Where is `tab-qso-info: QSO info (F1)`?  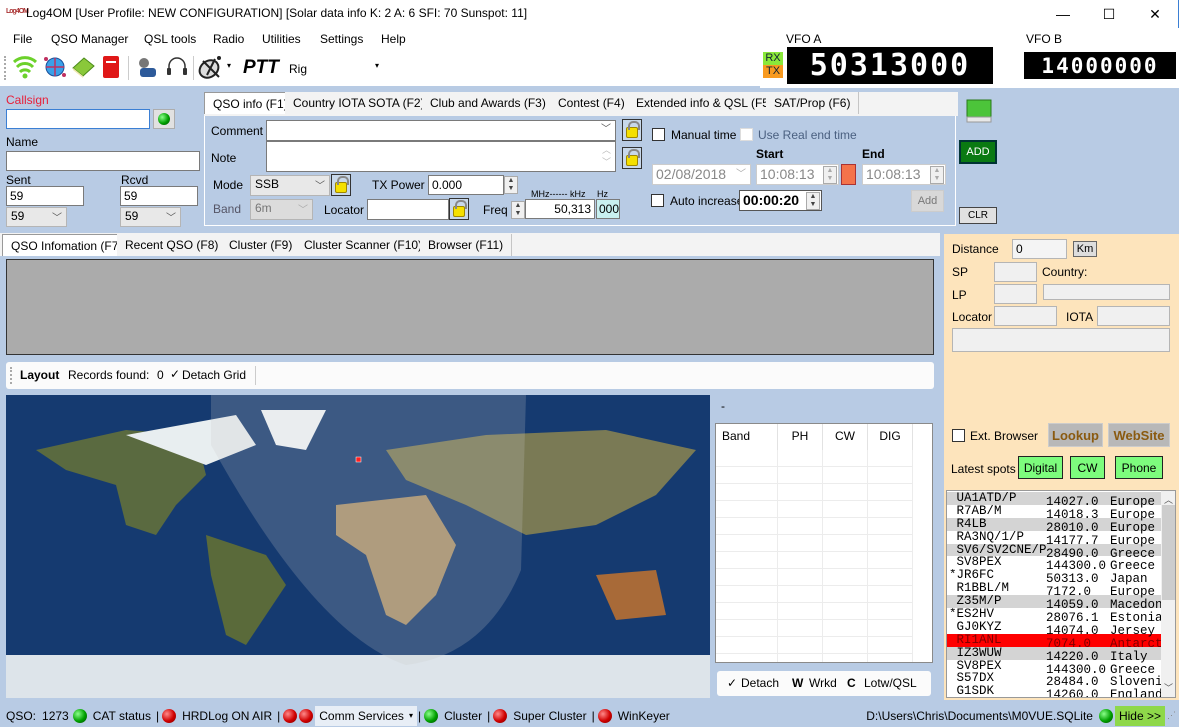
tab-qso-info: QSO info (F1) is located at coordinates (250, 103).